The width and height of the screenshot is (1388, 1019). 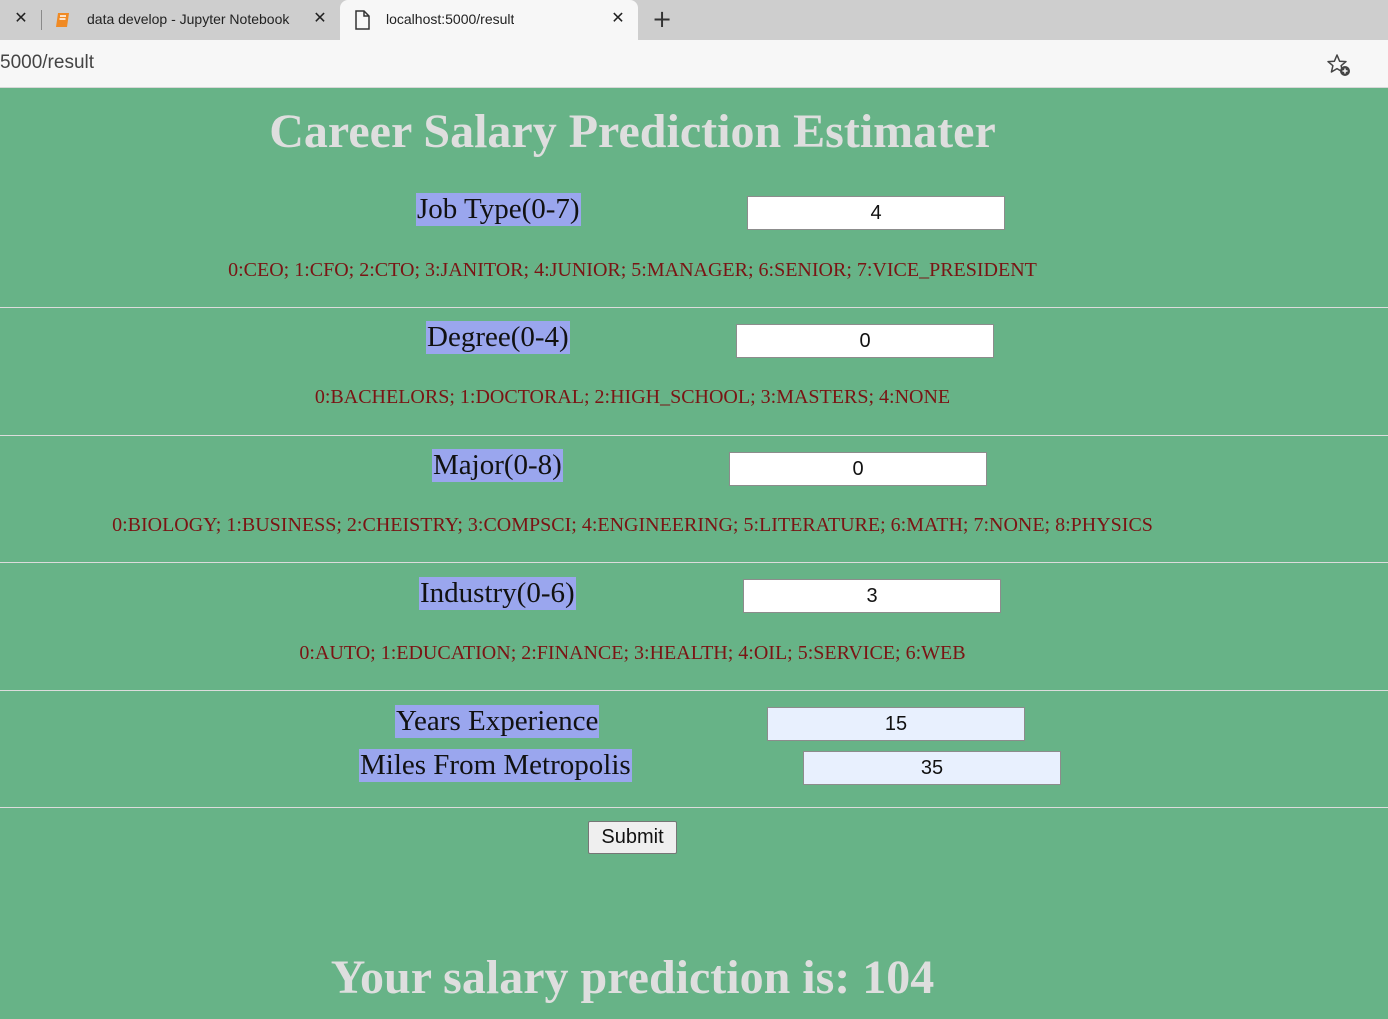 I want to click on address-bar: 5000/result, so click(x=694, y=64).